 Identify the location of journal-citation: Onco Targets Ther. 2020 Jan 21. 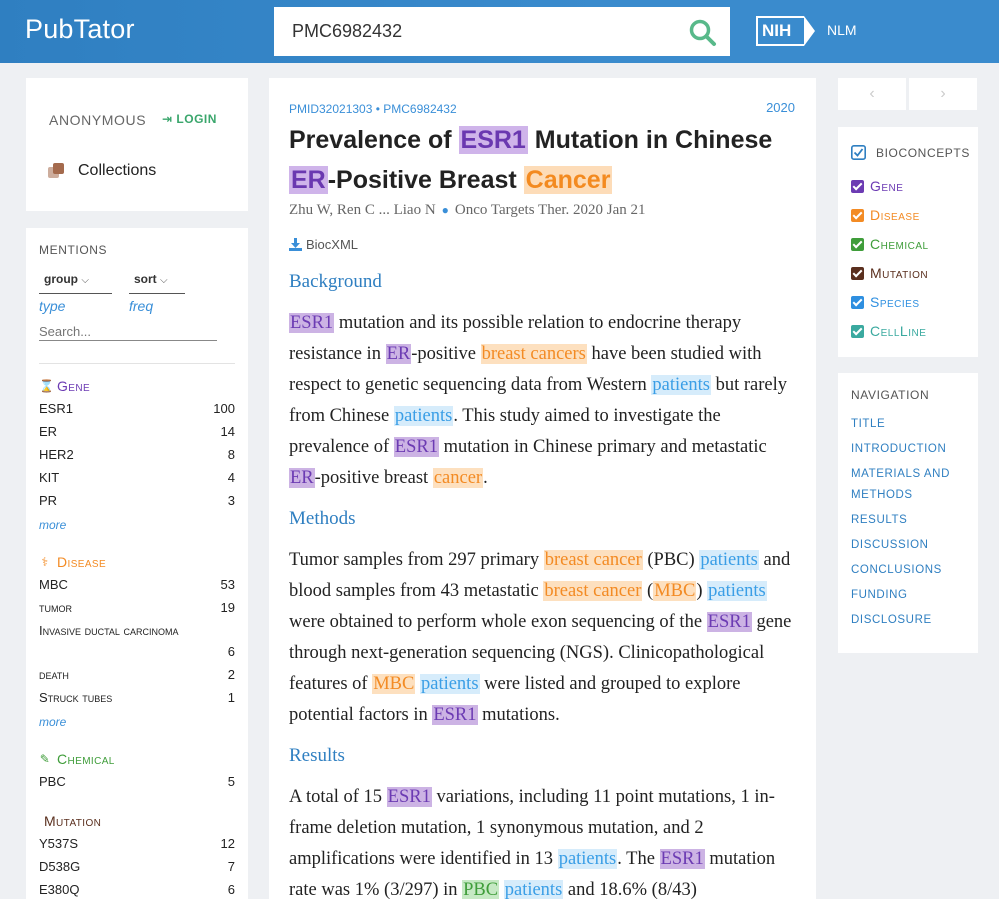
(550, 210).